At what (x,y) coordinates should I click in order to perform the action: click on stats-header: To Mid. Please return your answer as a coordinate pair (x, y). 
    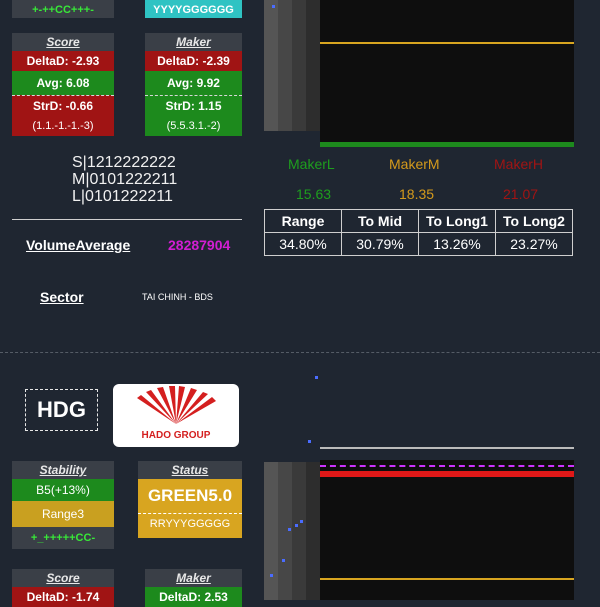
    Looking at the image, I should click on (380, 221).